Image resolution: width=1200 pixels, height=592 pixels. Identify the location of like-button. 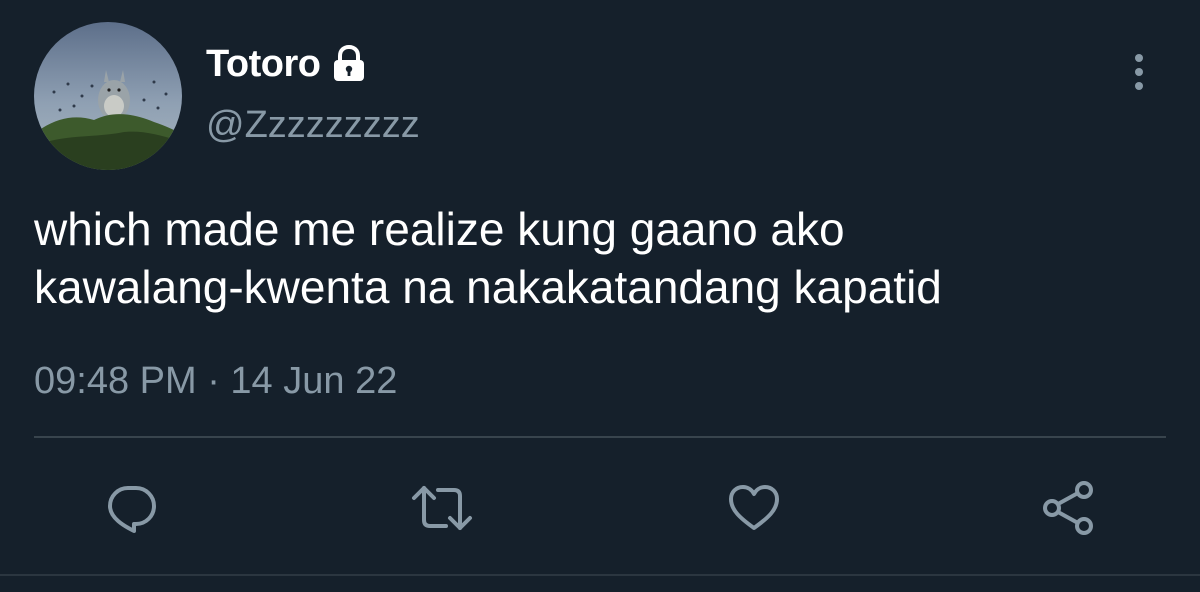
(754, 508).